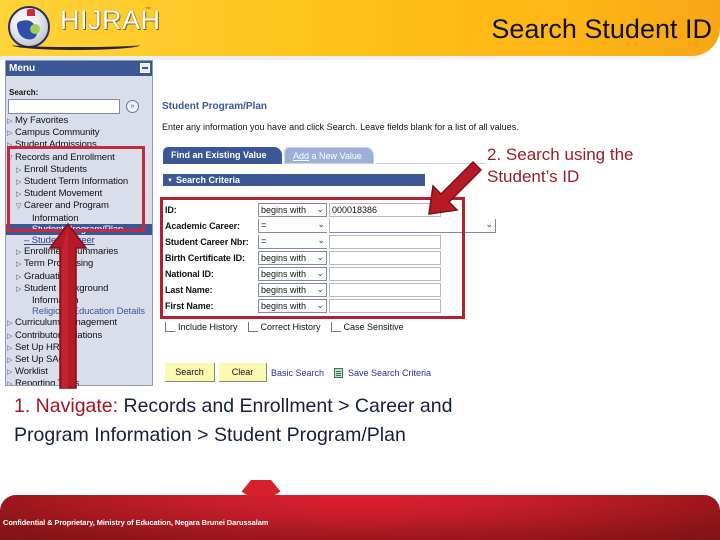 The image size is (720, 540). I want to click on navigation-highlight-box, so click(76, 189).